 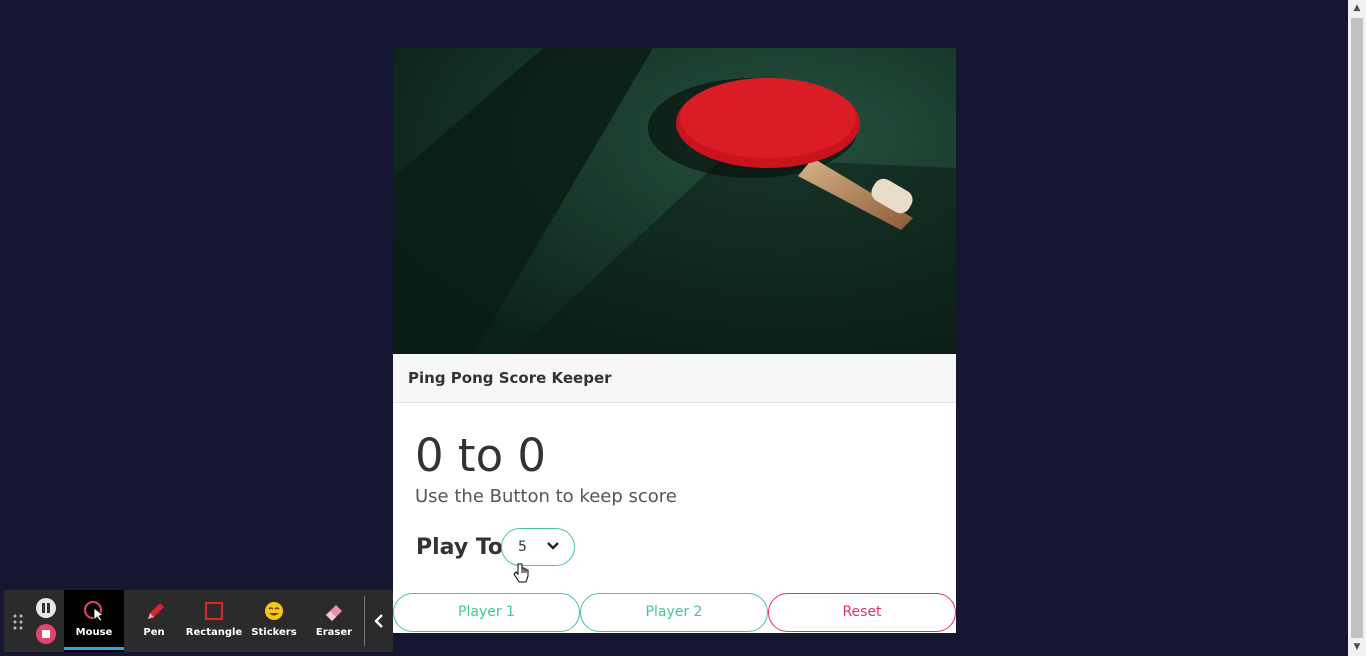 What do you see at coordinates (214, 611) in the screenshot?
I see `rectangle-icon` at bounding box center [214, 611].